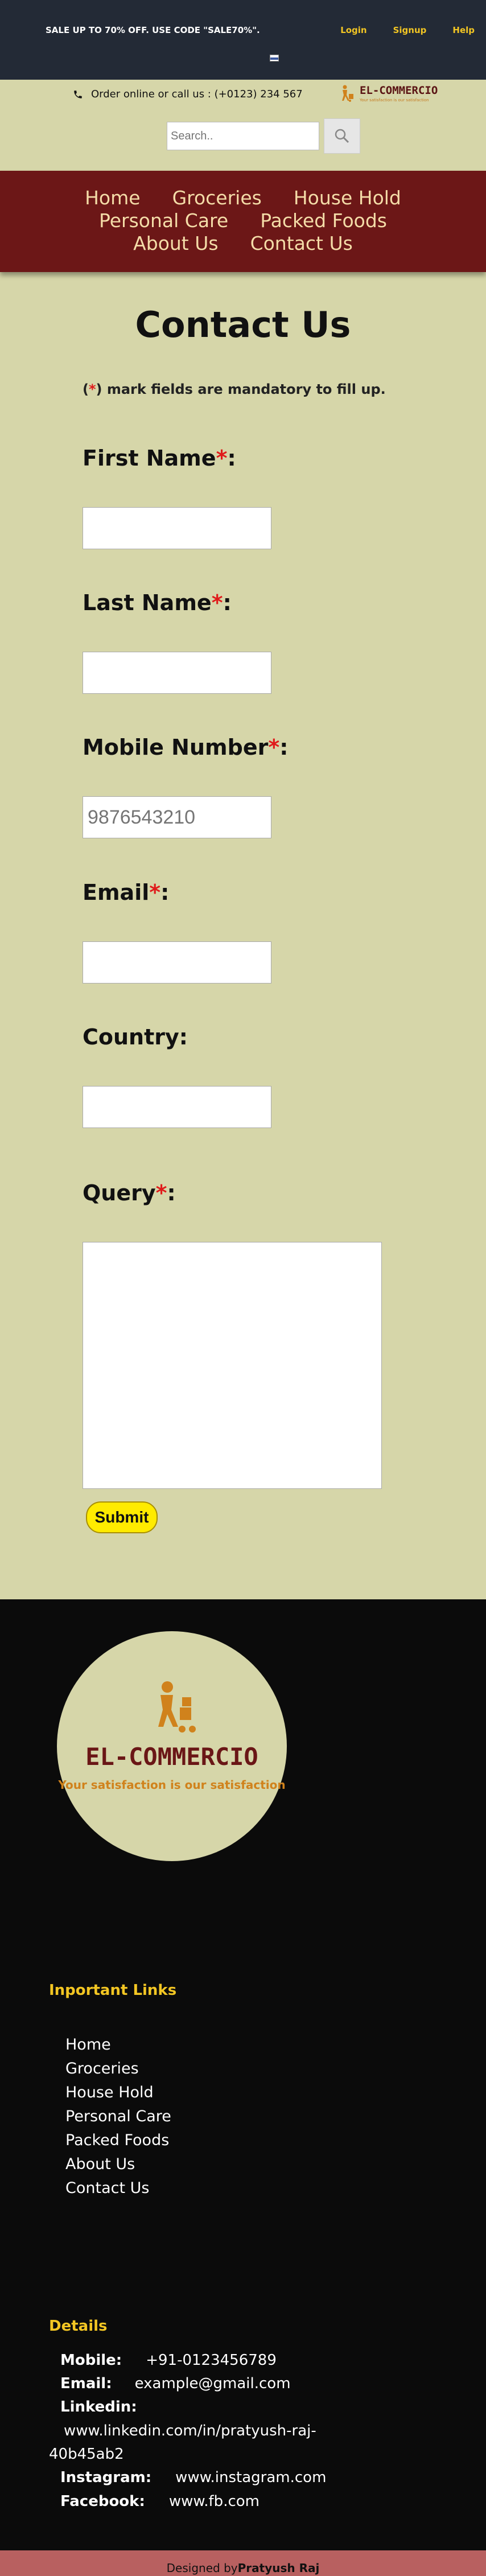 This screenshot has width=486, height=2576. Describe the element at coordinates (172, 1785) in the screenshot. I see `footer-logo-slogan: Your satisfaction is our satisfaction` at that location.